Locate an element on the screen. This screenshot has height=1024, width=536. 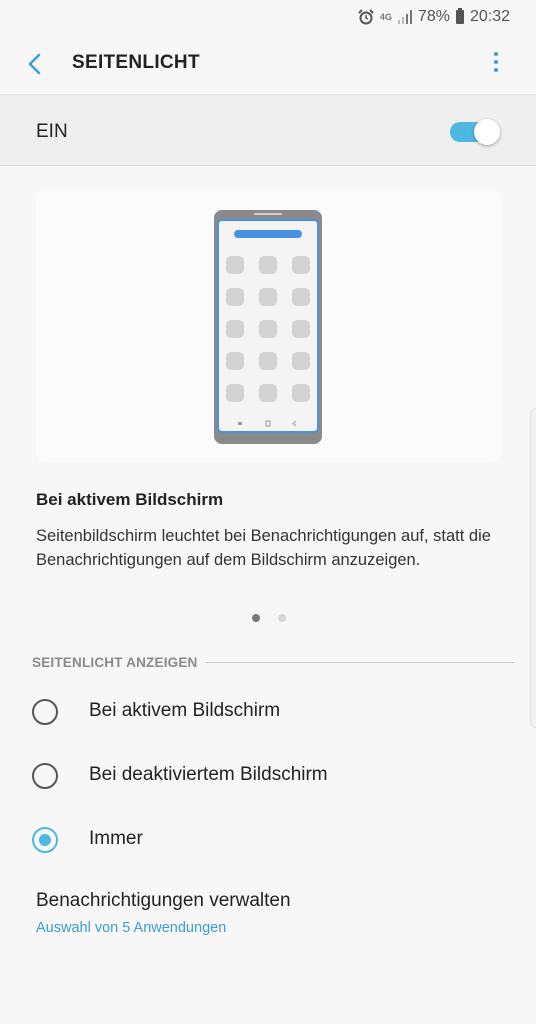
master-switch-label: EIN is located at coordinates (52, 131).